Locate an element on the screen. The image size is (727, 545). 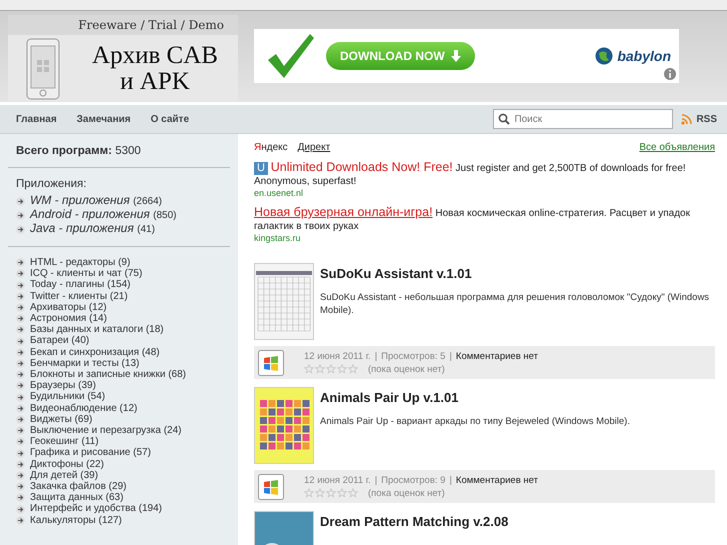
post-description: Animals Pair Up - вариант аркады по типу Bejeweled (Windows Mobile). is located at coordinates (475, 421).